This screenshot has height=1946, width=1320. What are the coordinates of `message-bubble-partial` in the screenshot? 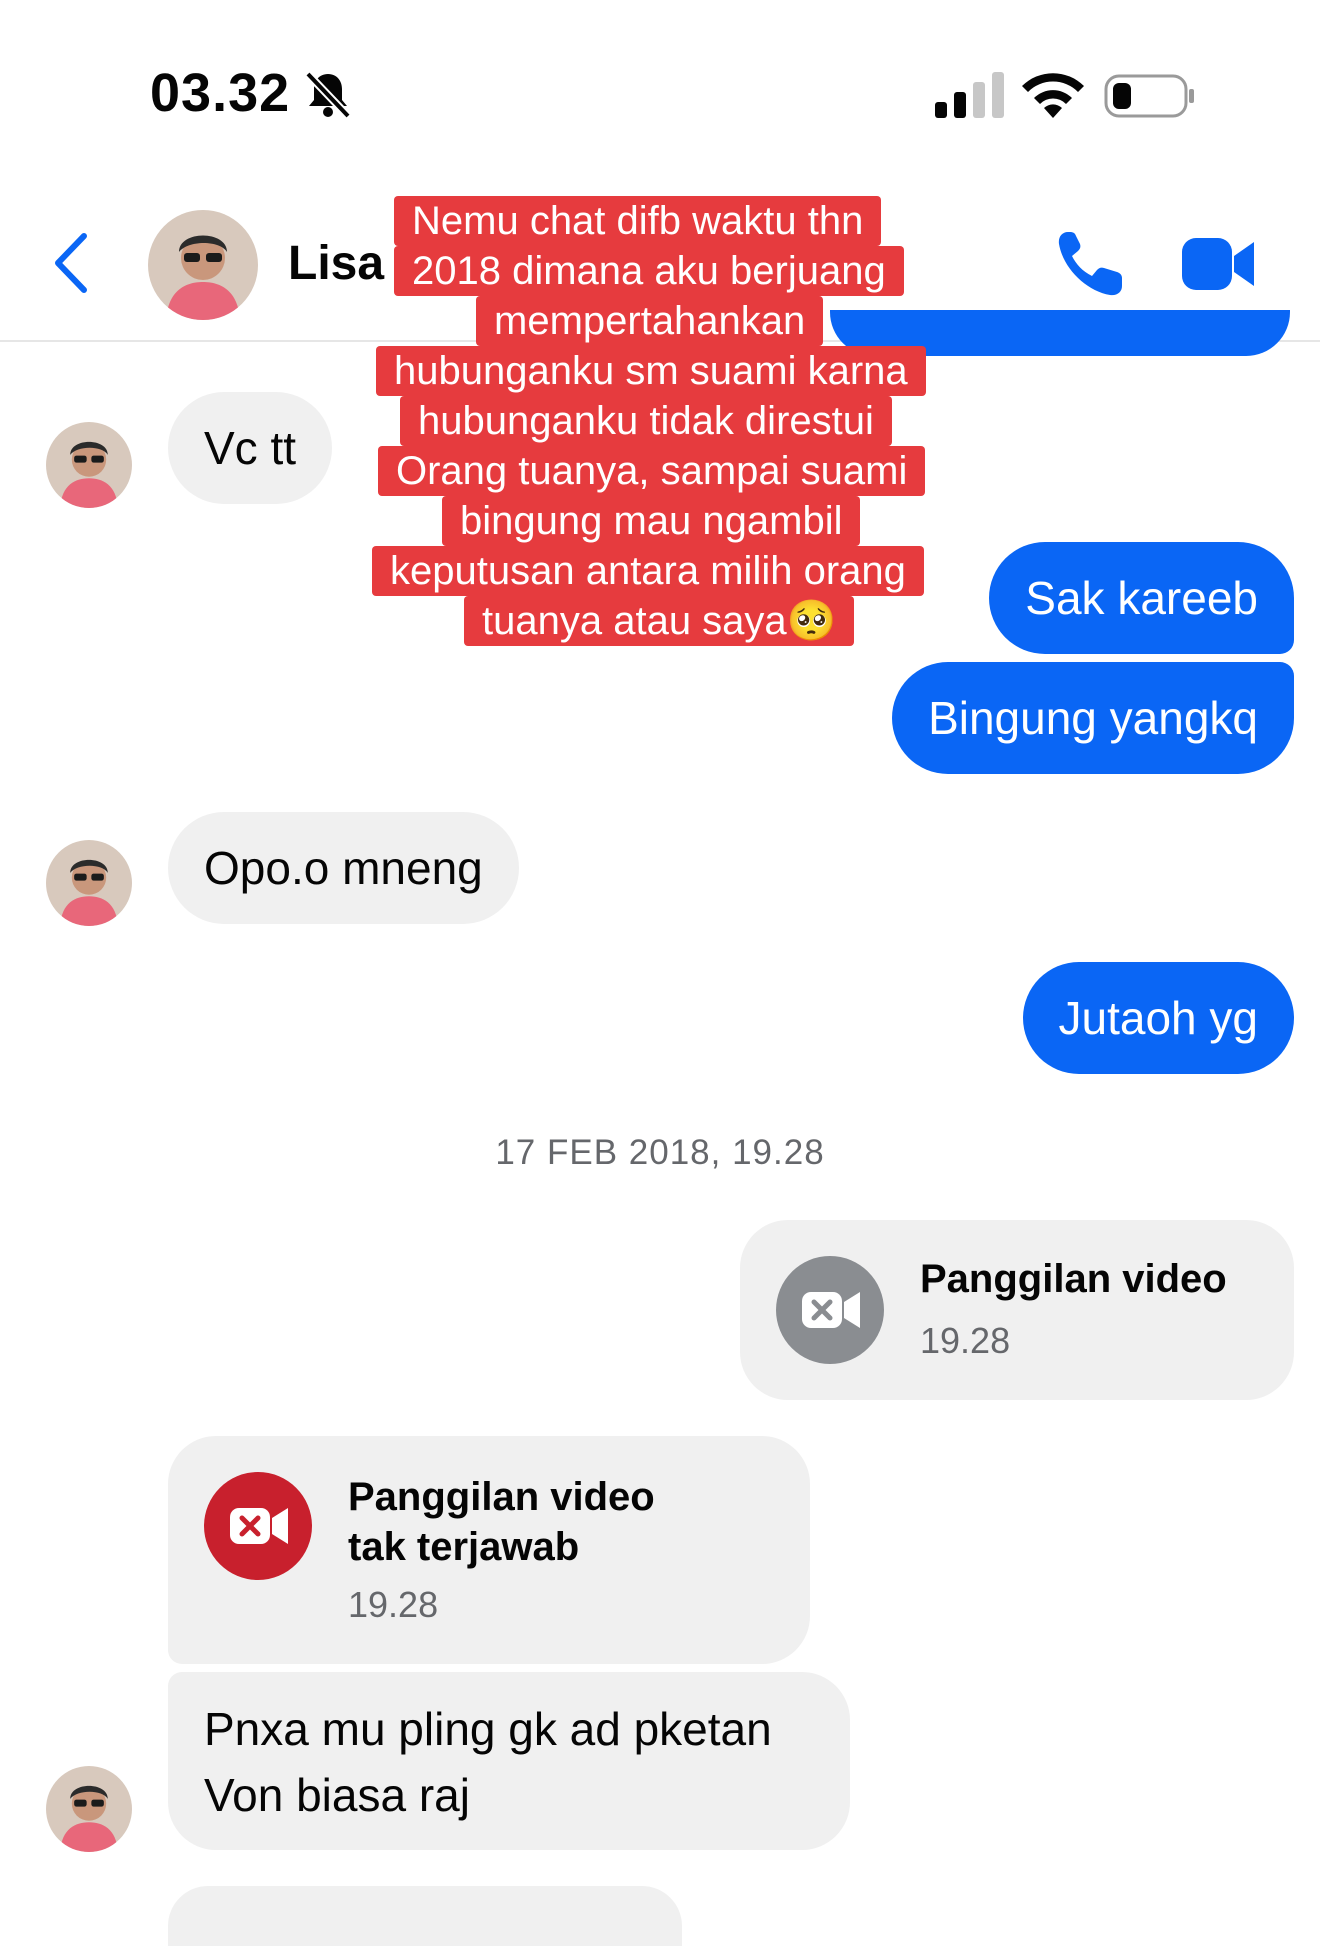 It's located at (425, 1916).